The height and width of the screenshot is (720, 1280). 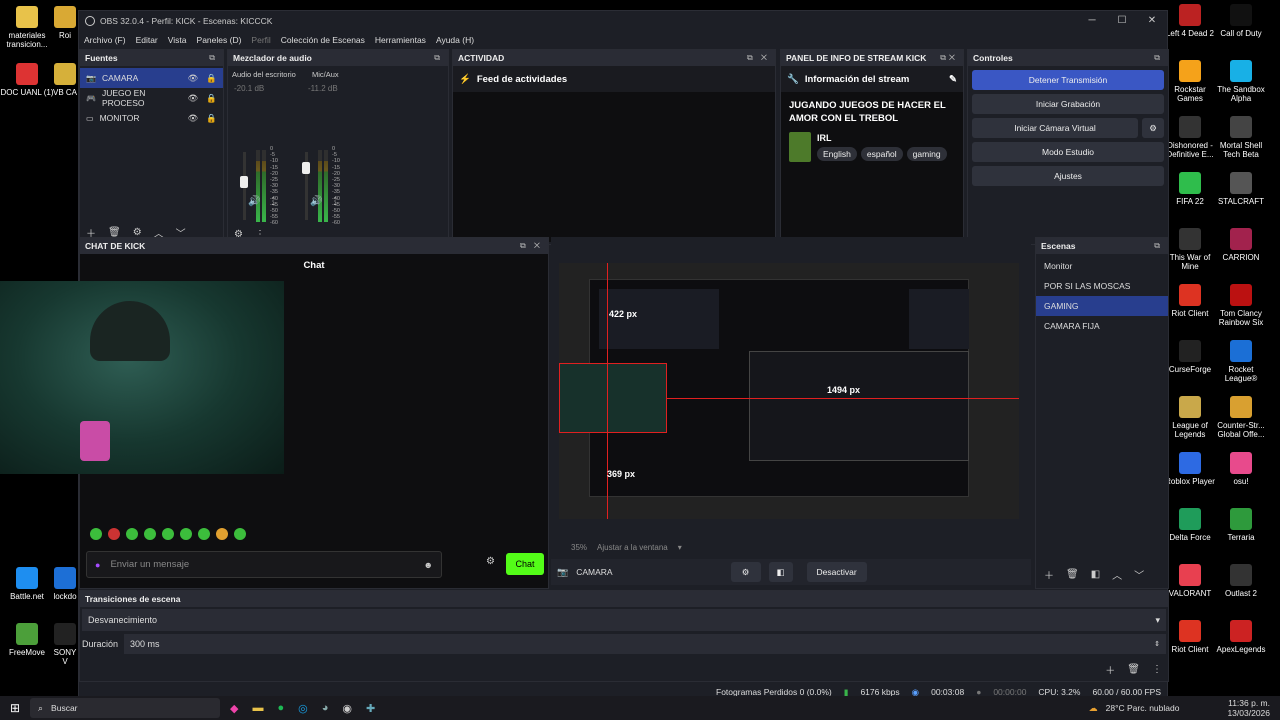 What do you see at coordinates (1241, 137) in the screenshot?
I see `desktop-icon: Mortal Shell Tech Beta` at bounding box center [1241, 137].